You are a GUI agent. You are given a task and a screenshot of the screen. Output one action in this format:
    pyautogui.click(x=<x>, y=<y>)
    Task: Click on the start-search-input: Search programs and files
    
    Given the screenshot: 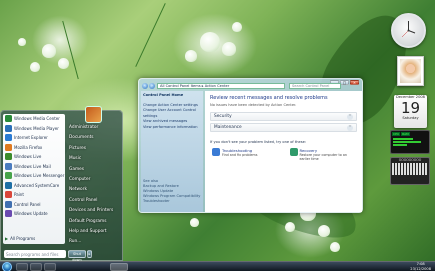 What is the action you would take?
    pyautogui.click(x=35, y=254)
    